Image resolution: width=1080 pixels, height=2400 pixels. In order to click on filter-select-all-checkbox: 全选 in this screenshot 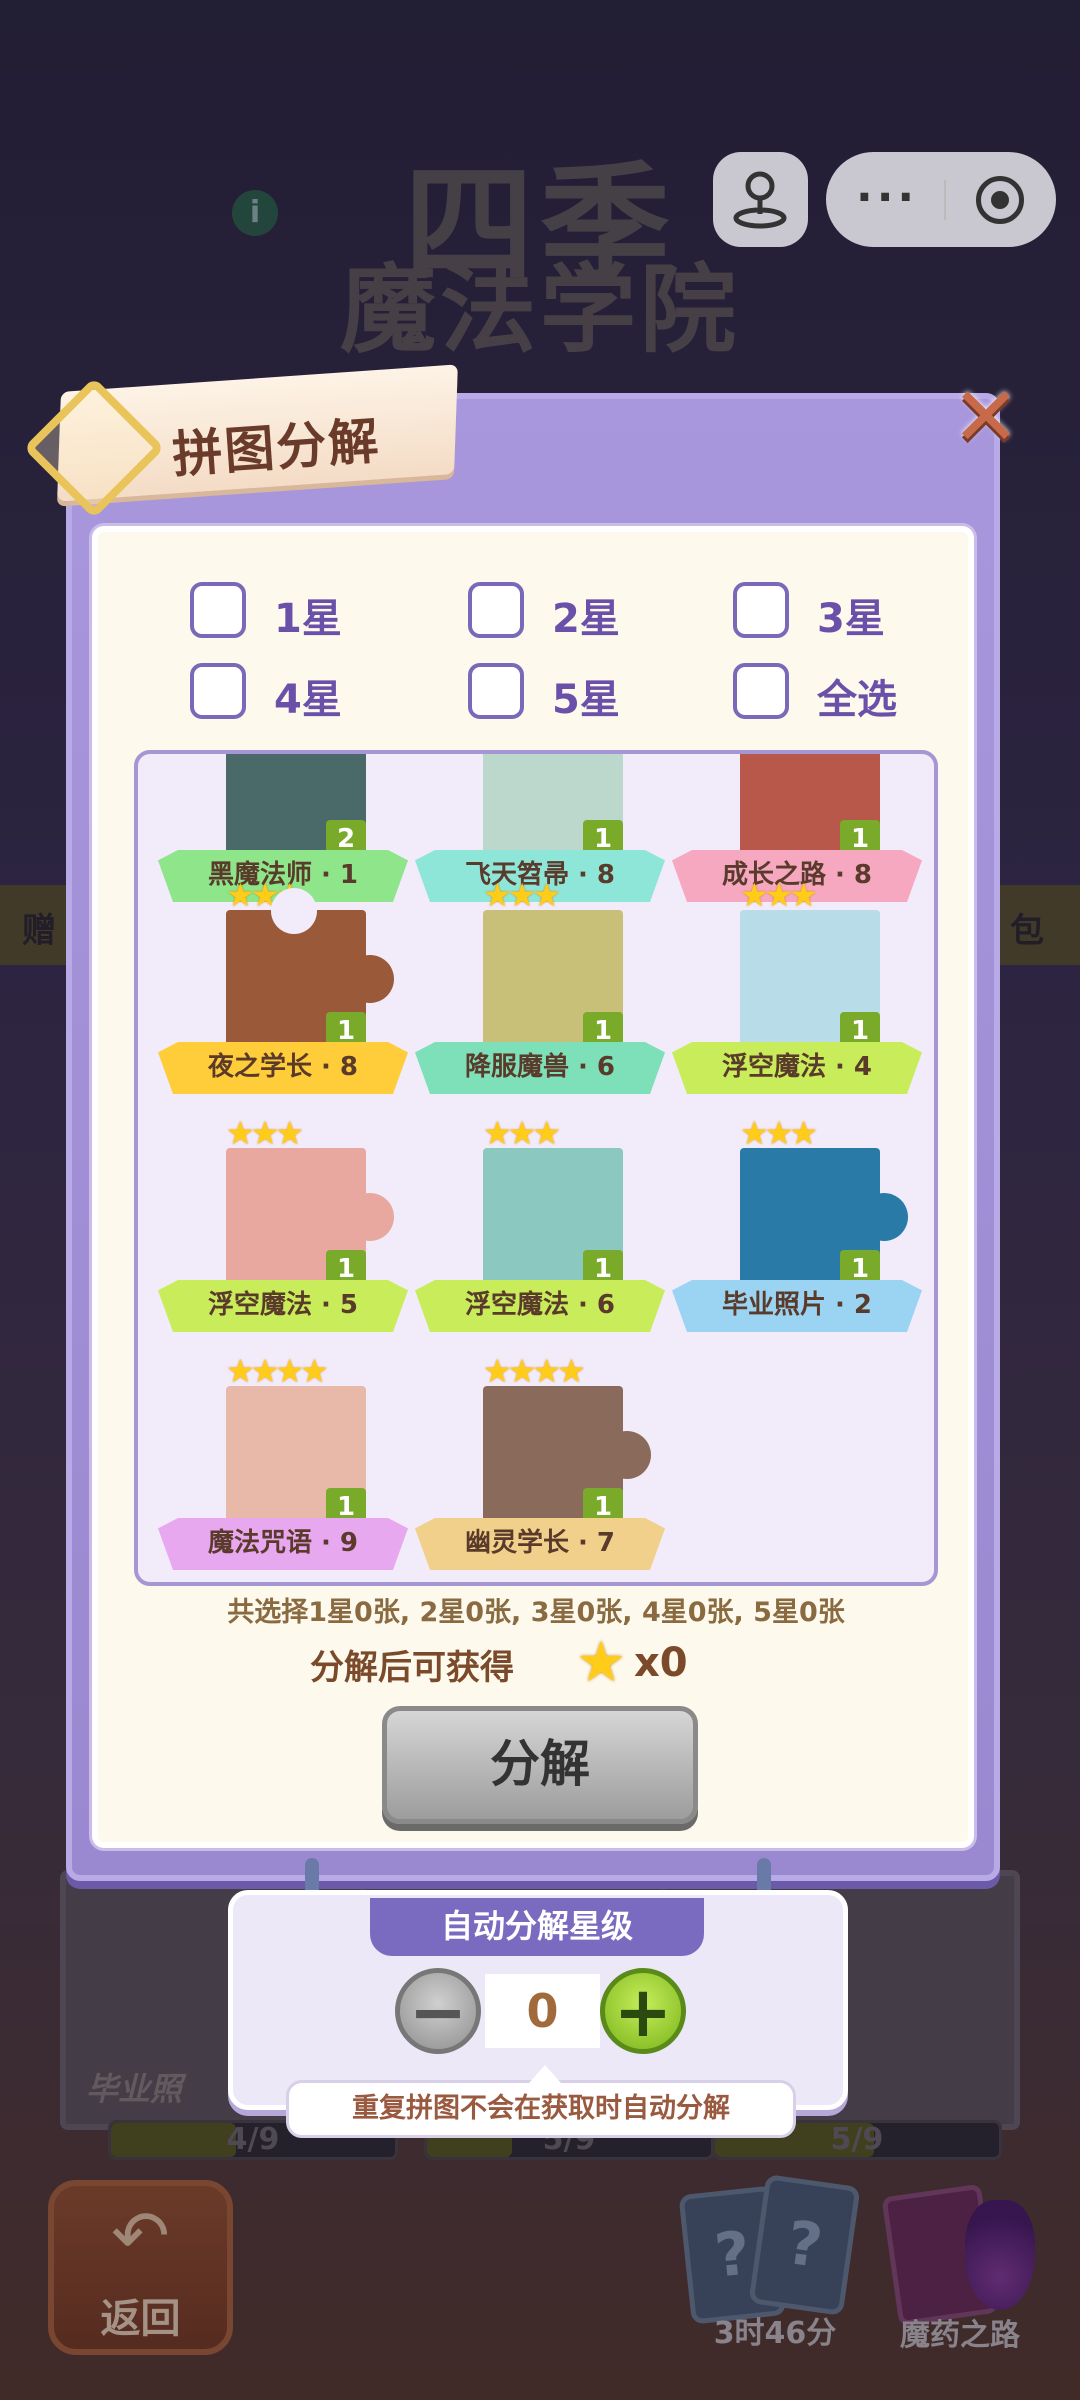, I will do `click(823, 694)`.